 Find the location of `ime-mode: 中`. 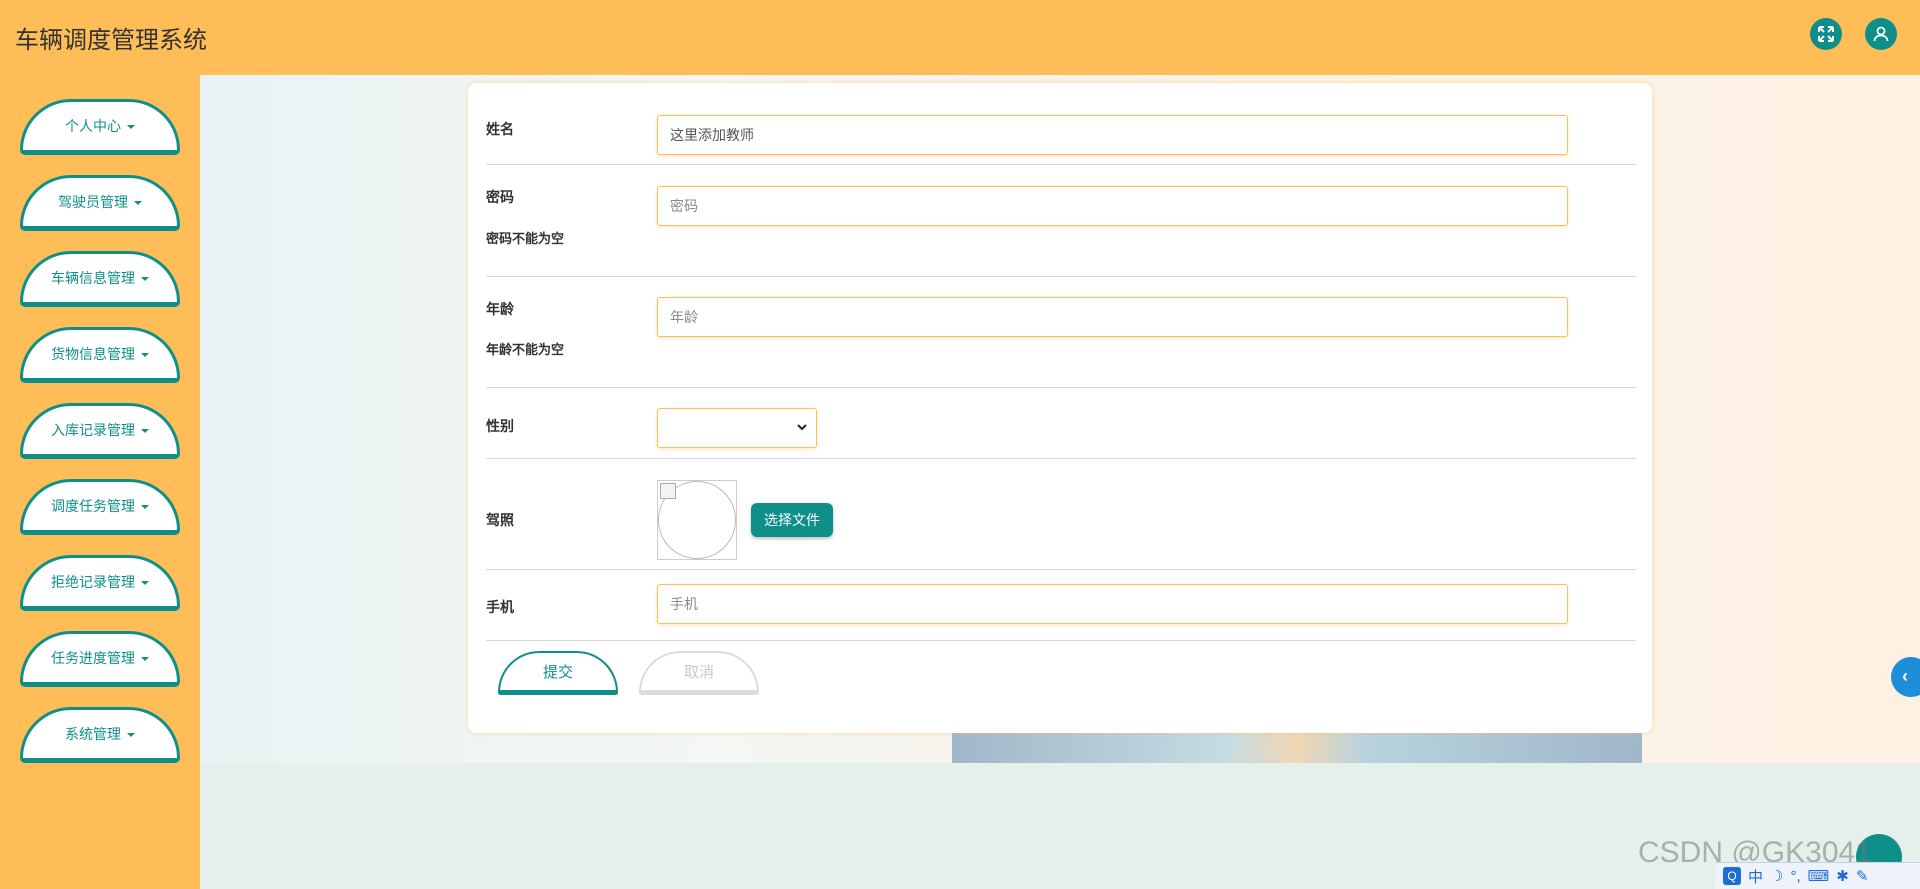

ime-mode: 中 is located at coordinates (1755, 876).